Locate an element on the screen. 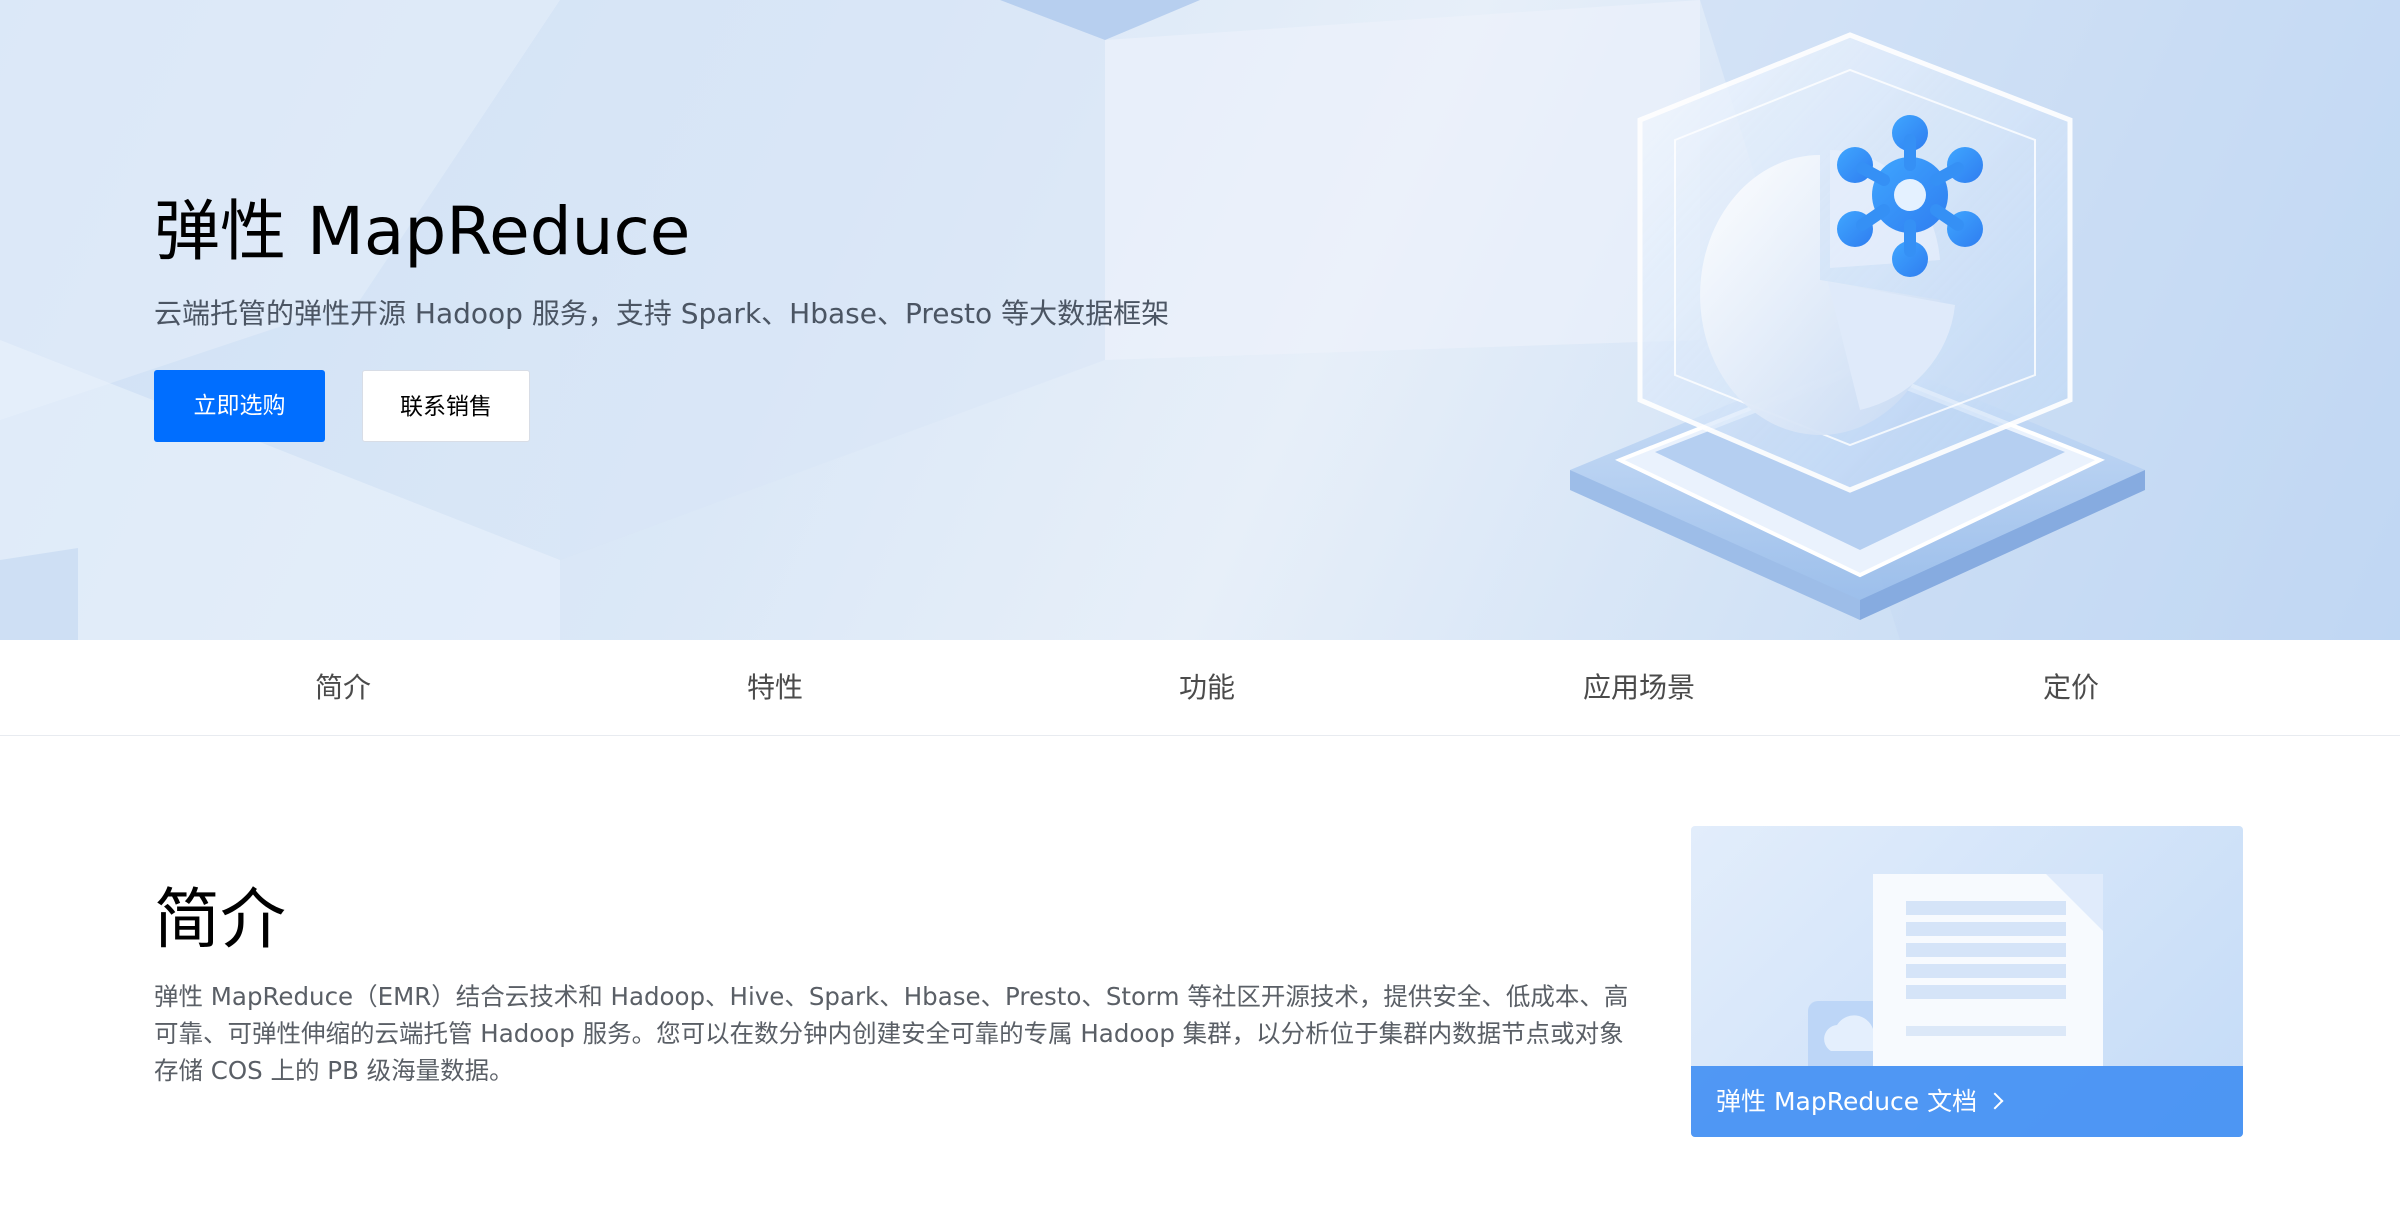 The image size is (2400, 1212). intro-title: 简介 is located at coordinates (220, 919).